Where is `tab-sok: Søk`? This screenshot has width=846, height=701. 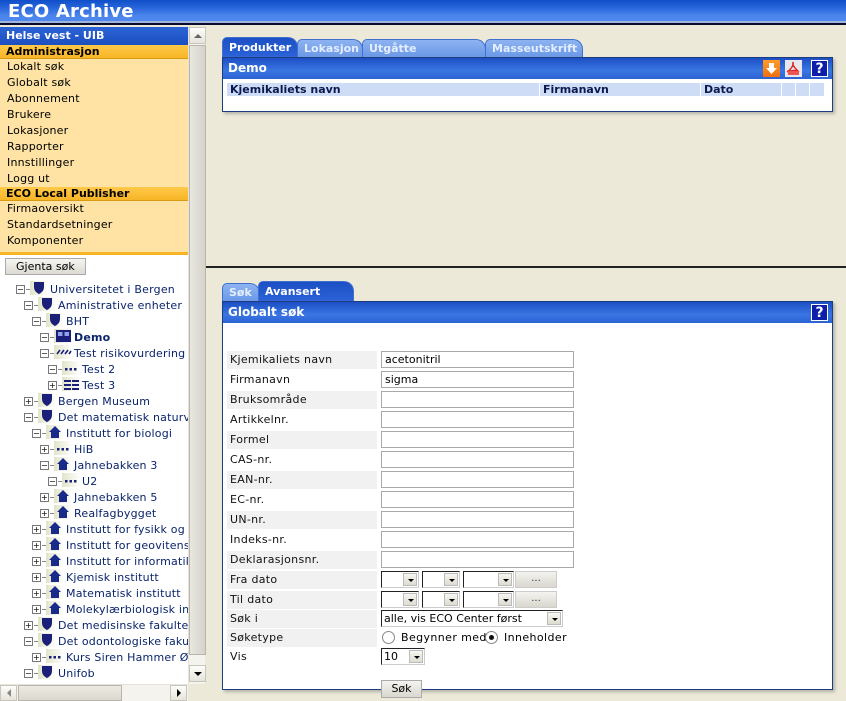 tab-sok: Søk is located at coordinates (241, 292).